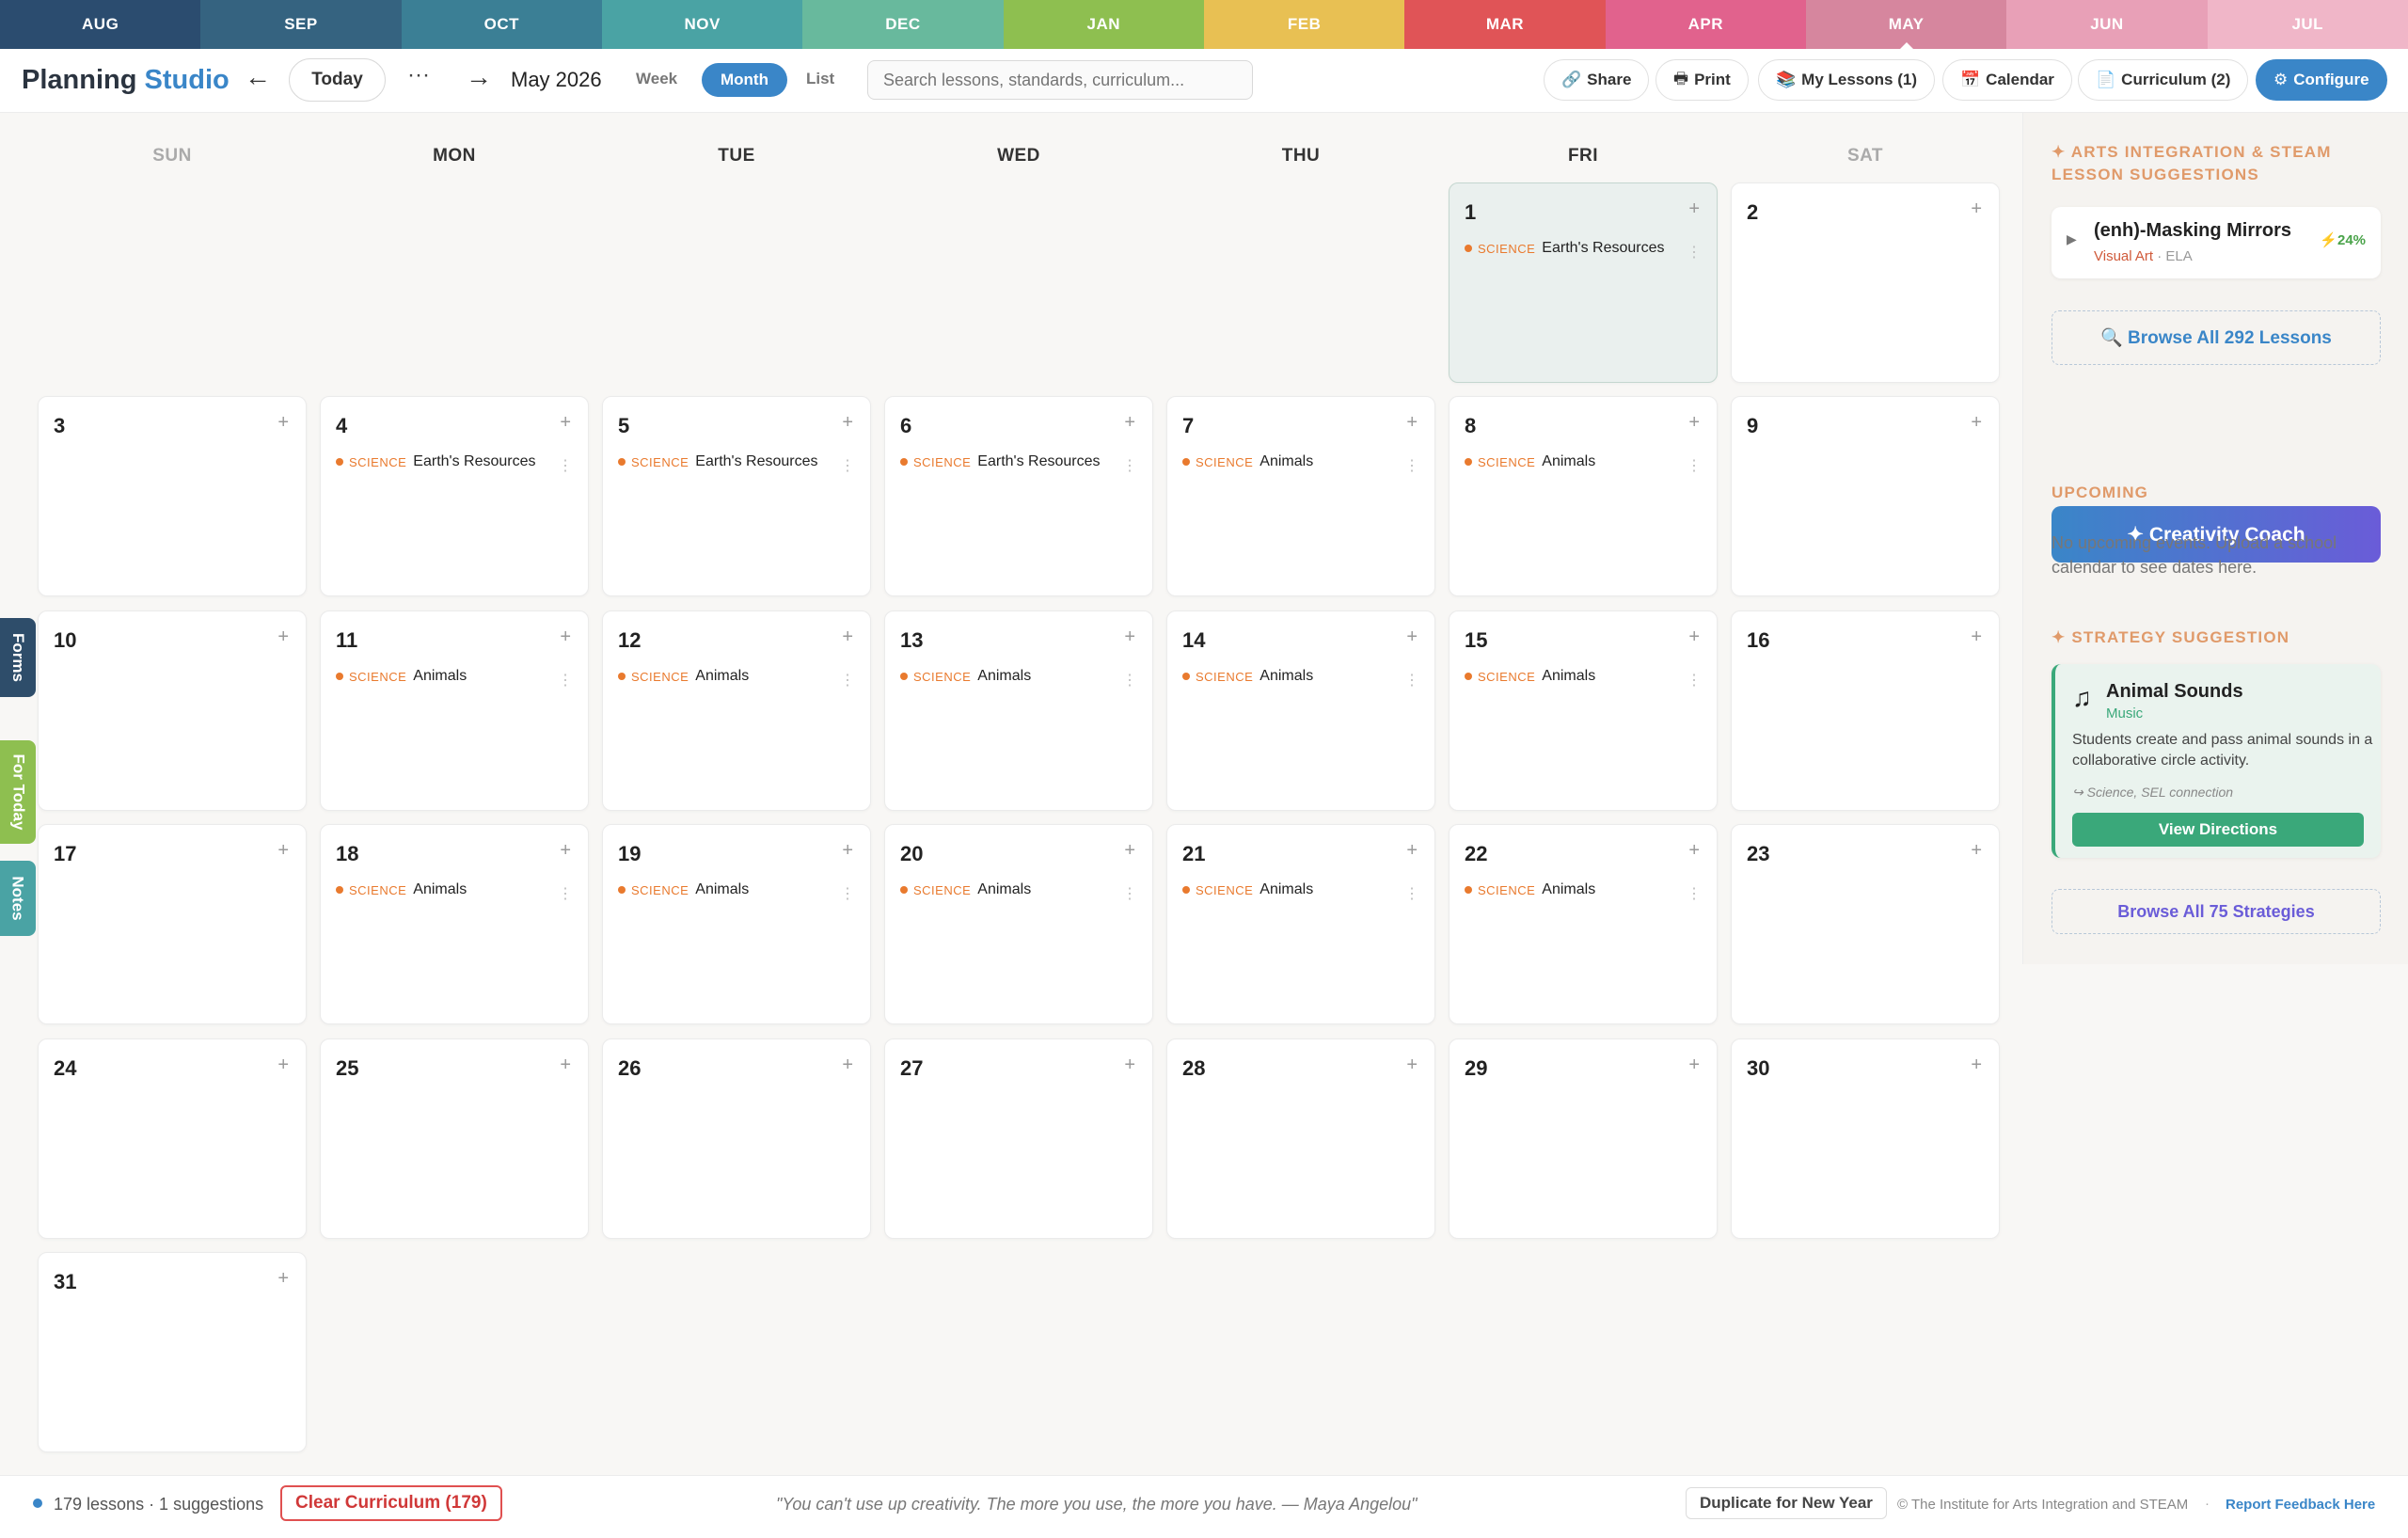  I want to click on day-cell: 29 +, so click(1584, 1139).